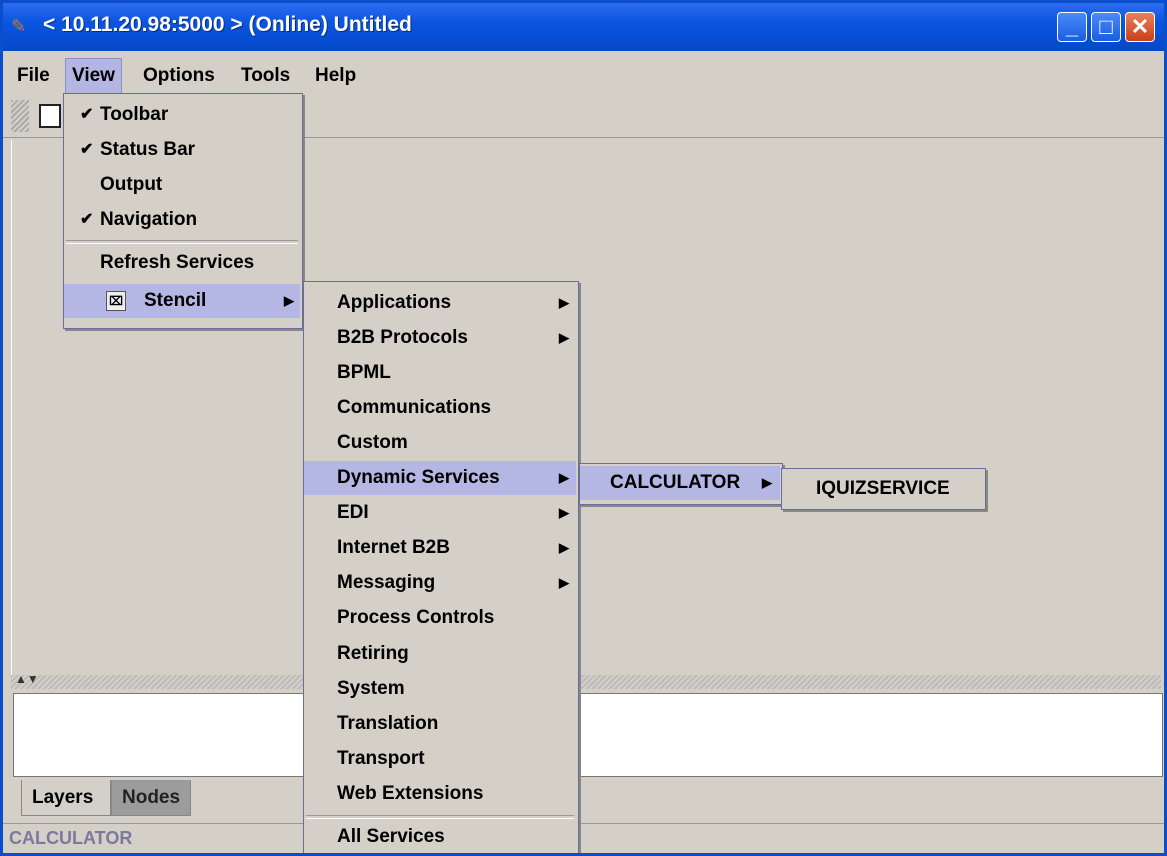 The height and width of the screenshot is (856, 1167). What do you see at coordinates (20, 116) in the screenshot?
I see `toolbar-grip` at bounding box center [20, 116].